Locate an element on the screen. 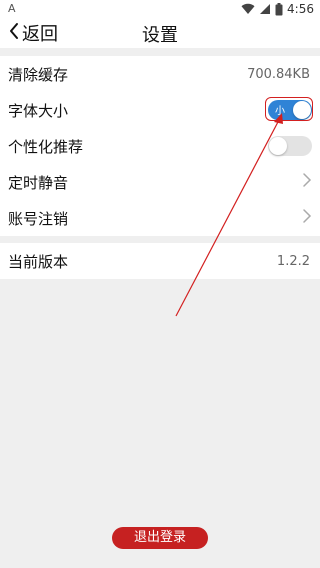 Image resolution: width=320 pixels, height=568 pixels. app-notification-glyph: A is located at coordinates (12, 8).